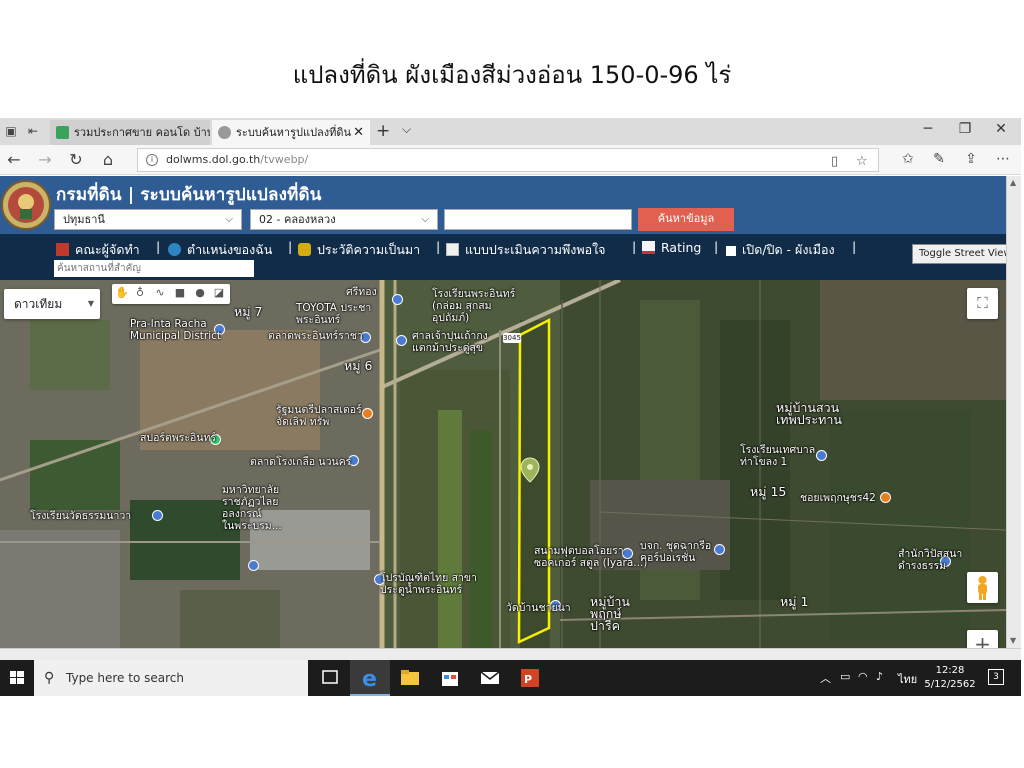  I want to click on vertical-scrollbar: ▲ ▼, so click(1013, 412).